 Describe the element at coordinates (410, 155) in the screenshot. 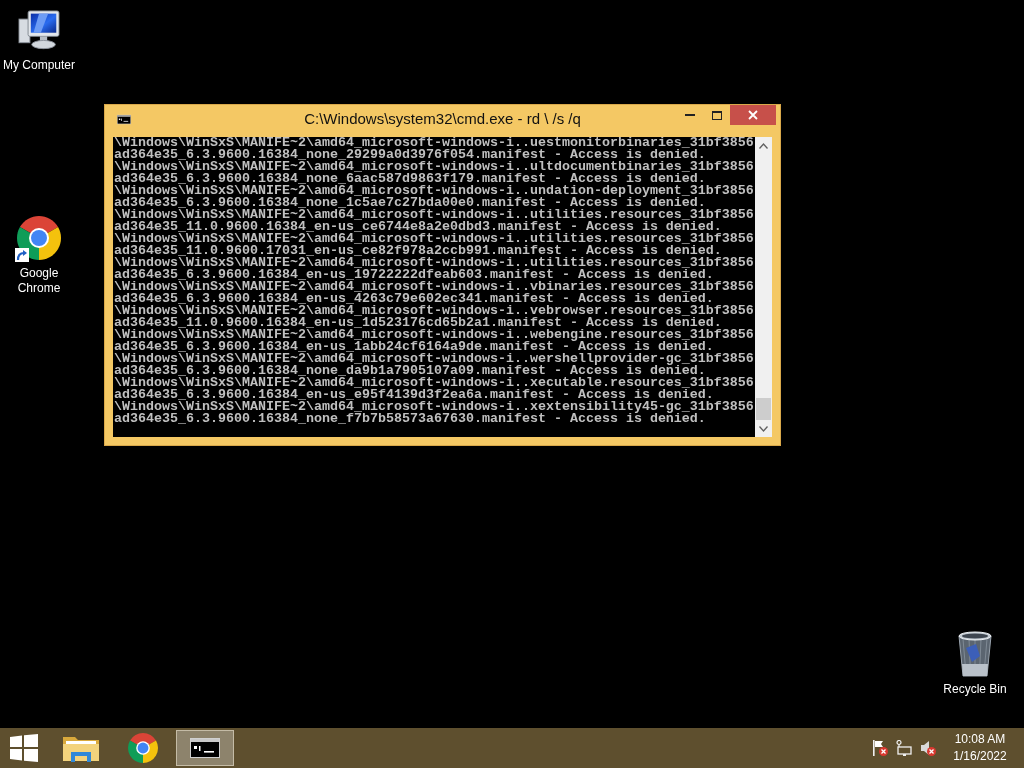

I see `console-line: ad364e35_6.3.9600.16384_none_29299a0d3976f054.manifest - Access is denied.` at that location.